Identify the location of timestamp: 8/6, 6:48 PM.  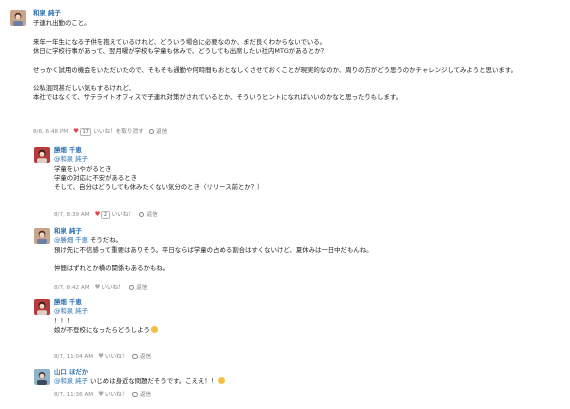
(50, 132).